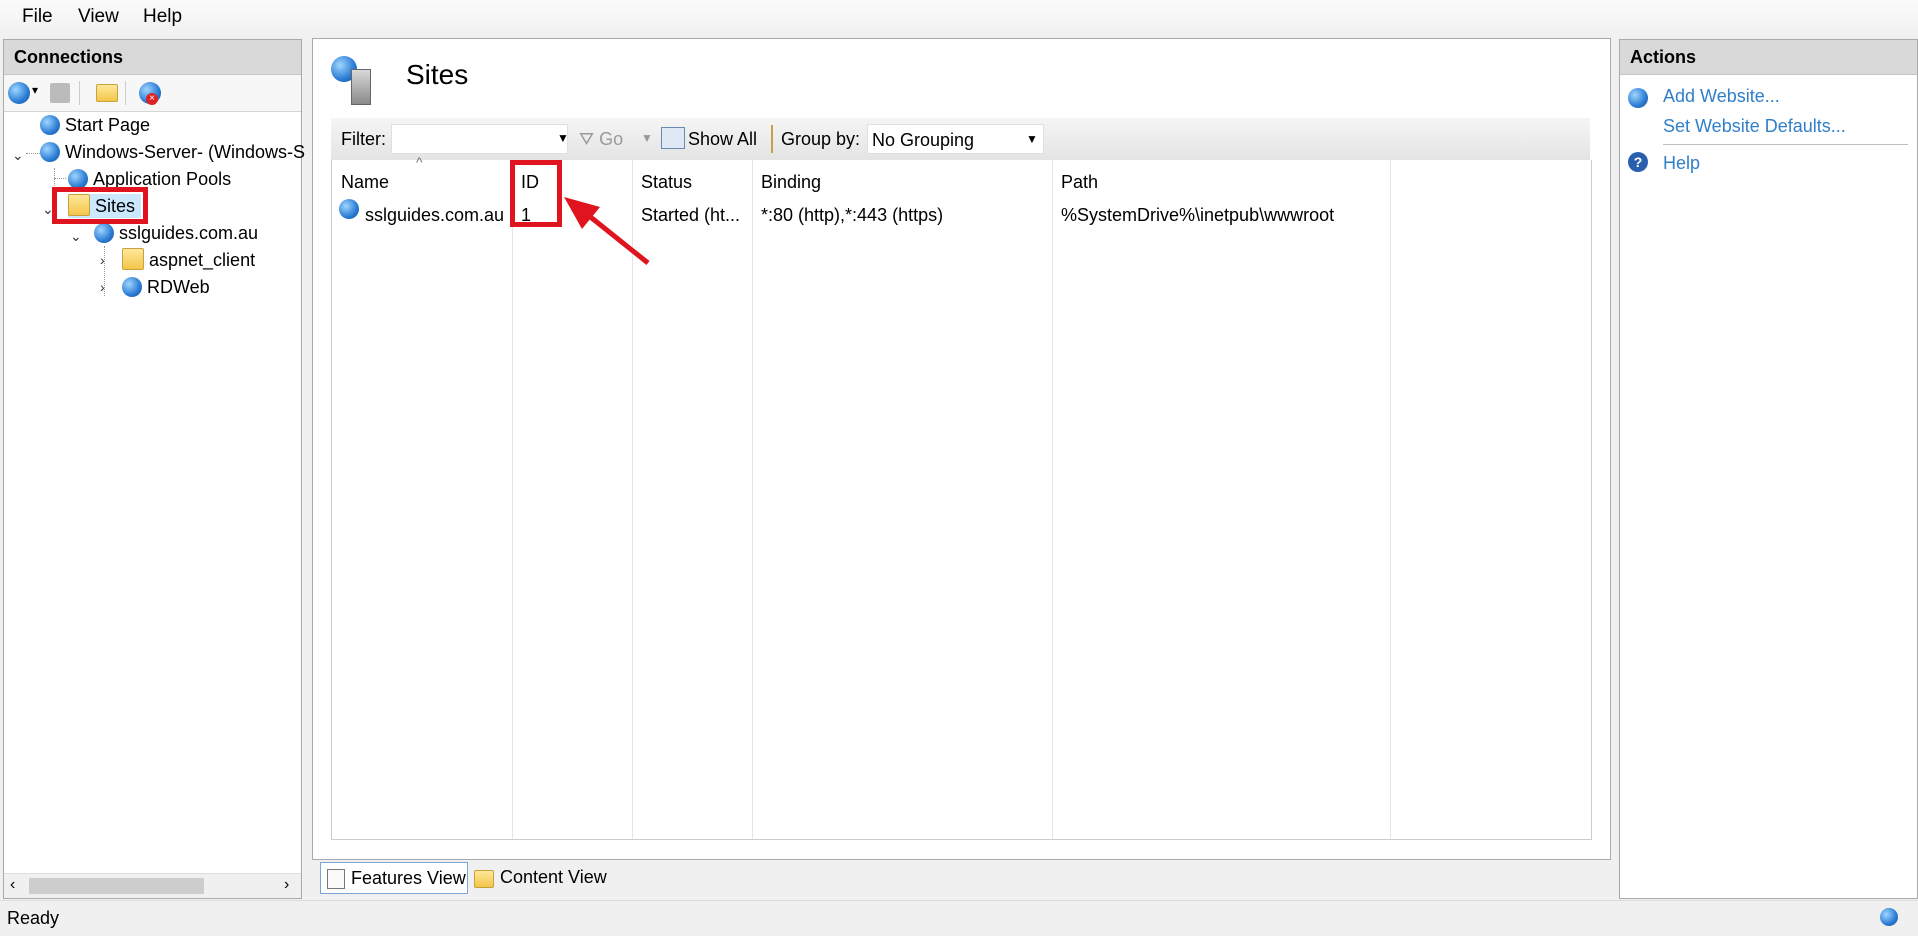 The height and width of the screenshot is (936, 1918). What do you see at coordinates (1638, 98) in the screenshot?
I see `add-website-icon` at bounding box center [1638, 98].